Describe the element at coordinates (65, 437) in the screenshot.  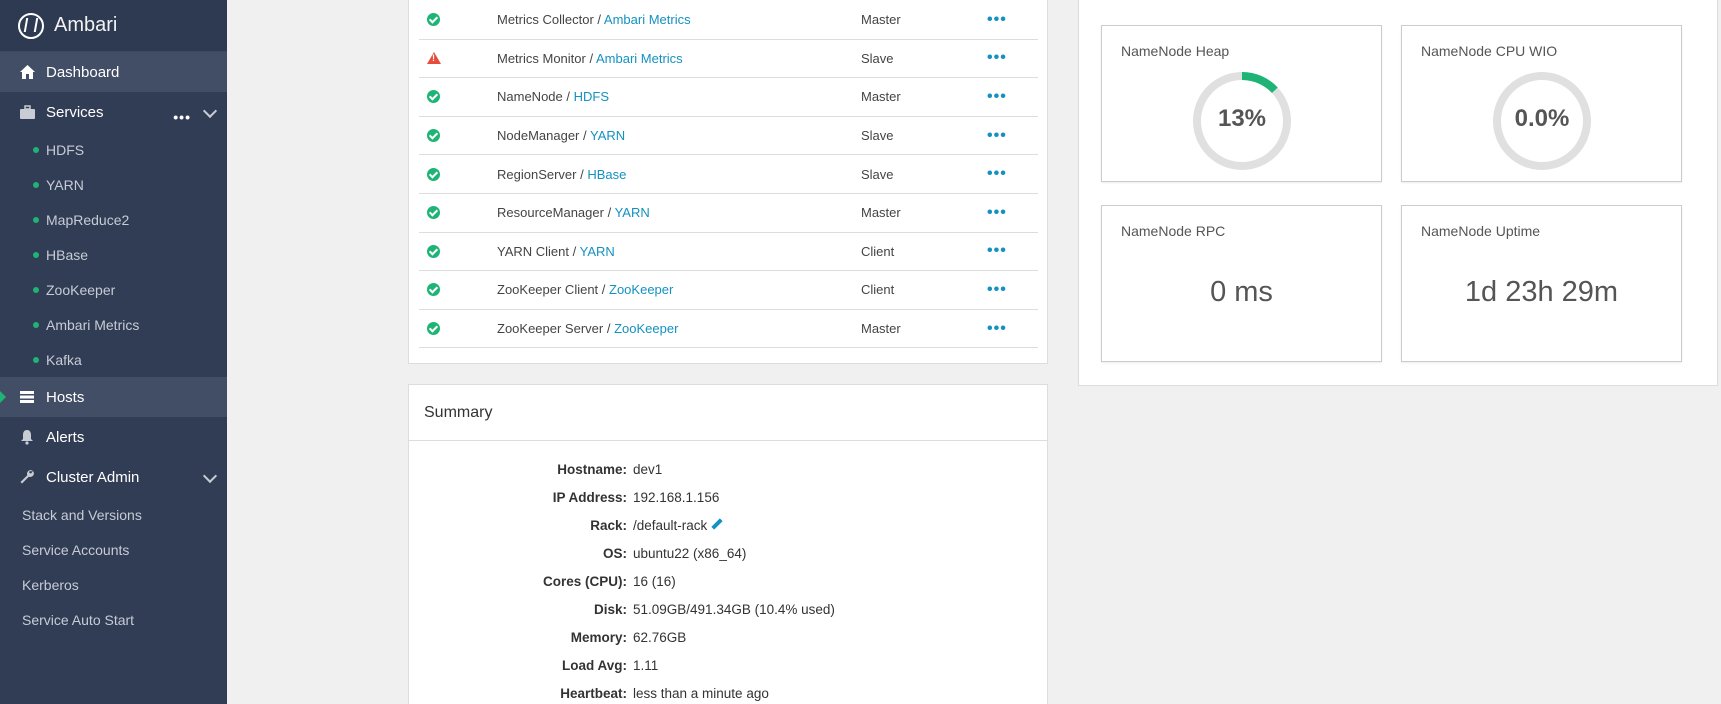
I see `sidebar-item-label: Alerts` at that location.